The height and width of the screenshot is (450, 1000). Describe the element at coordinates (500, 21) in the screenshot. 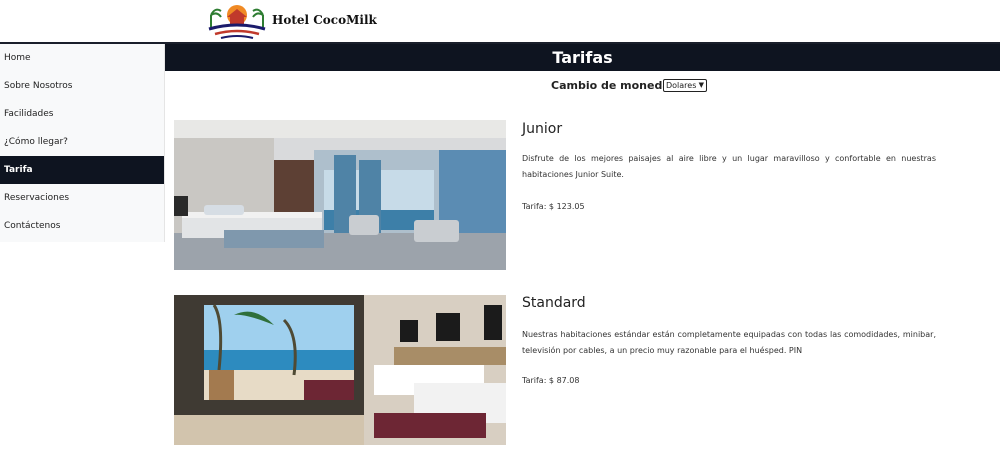

I see `top-header: Hotel CocoMilk` at that location.